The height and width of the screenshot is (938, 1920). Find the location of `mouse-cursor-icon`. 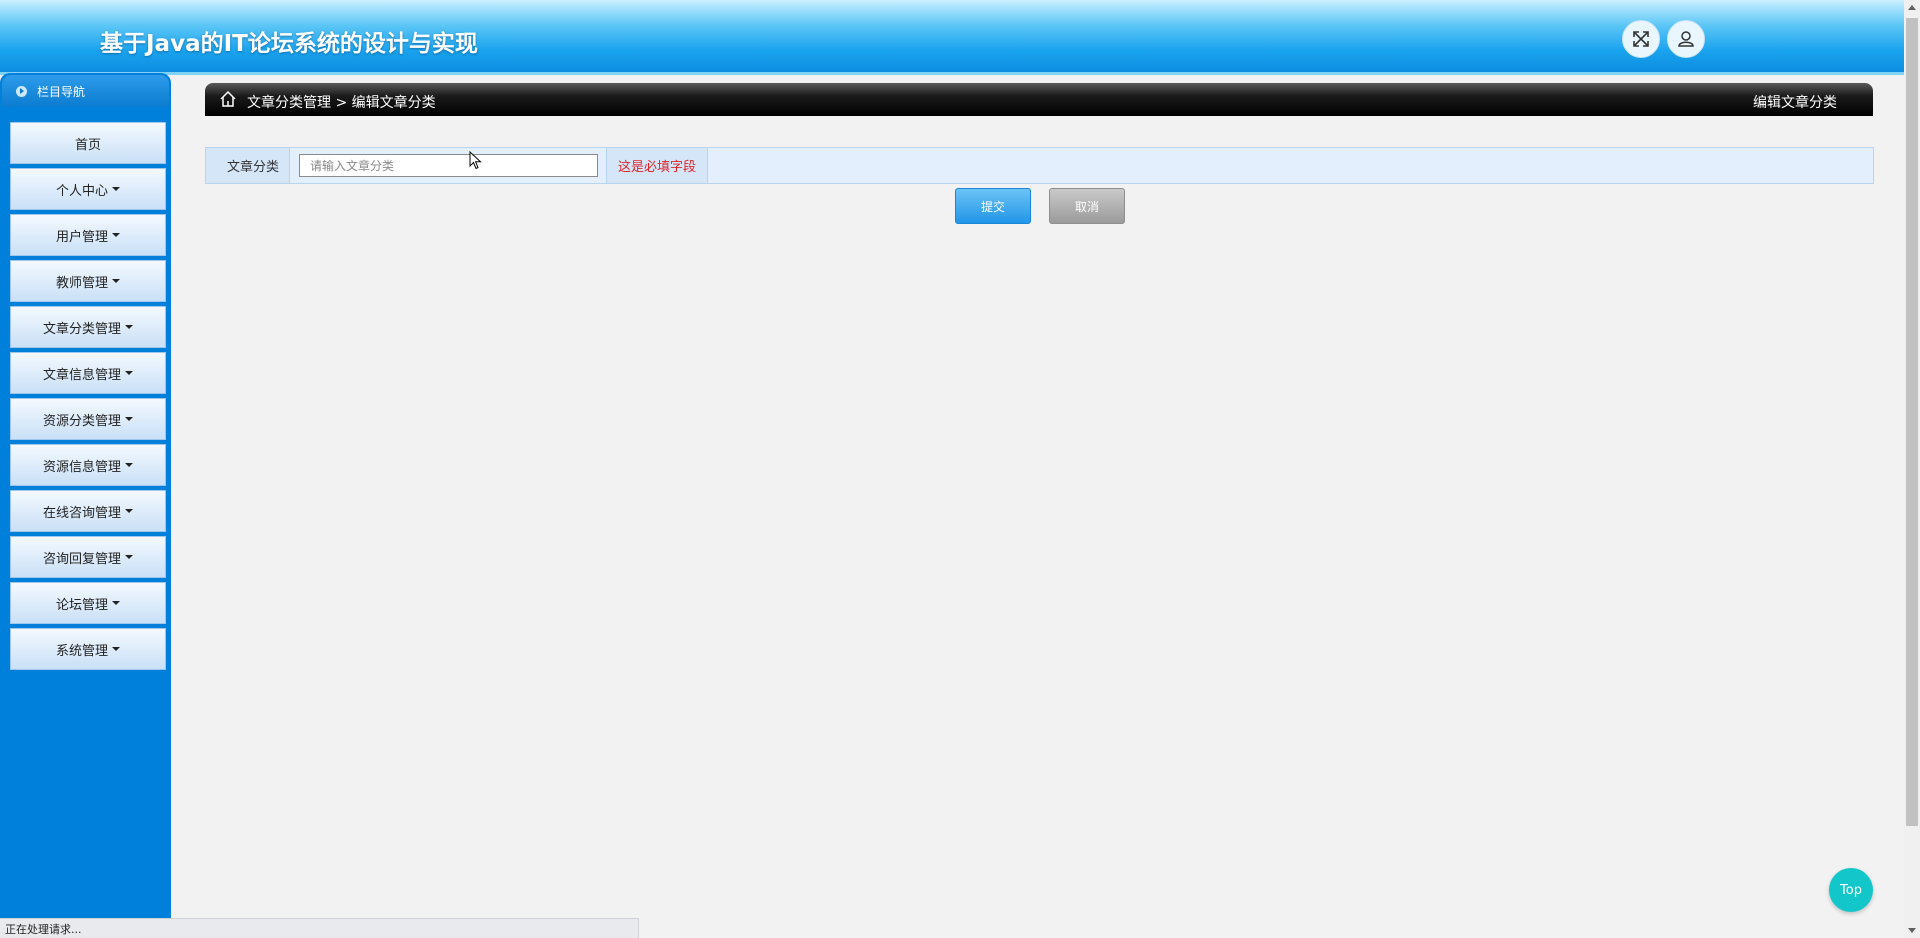

mouse-cursor-icon is located at coordinates (475, 160).